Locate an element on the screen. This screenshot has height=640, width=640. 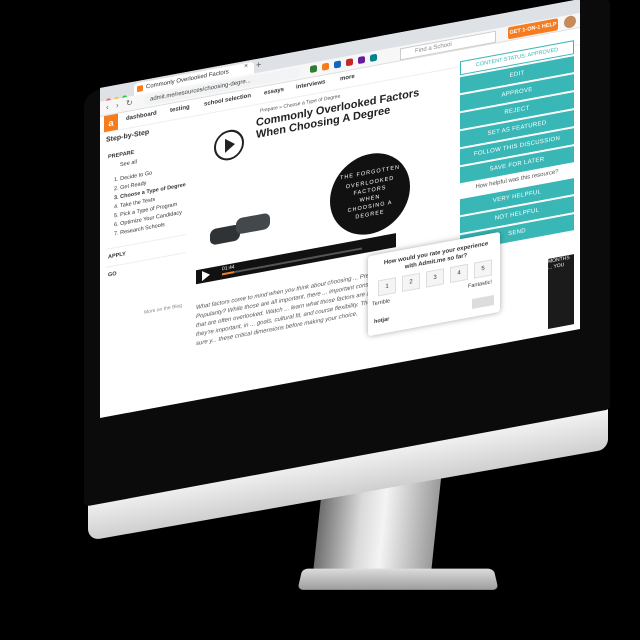
close-tab-icon: × is located at coordinates (246, 67).